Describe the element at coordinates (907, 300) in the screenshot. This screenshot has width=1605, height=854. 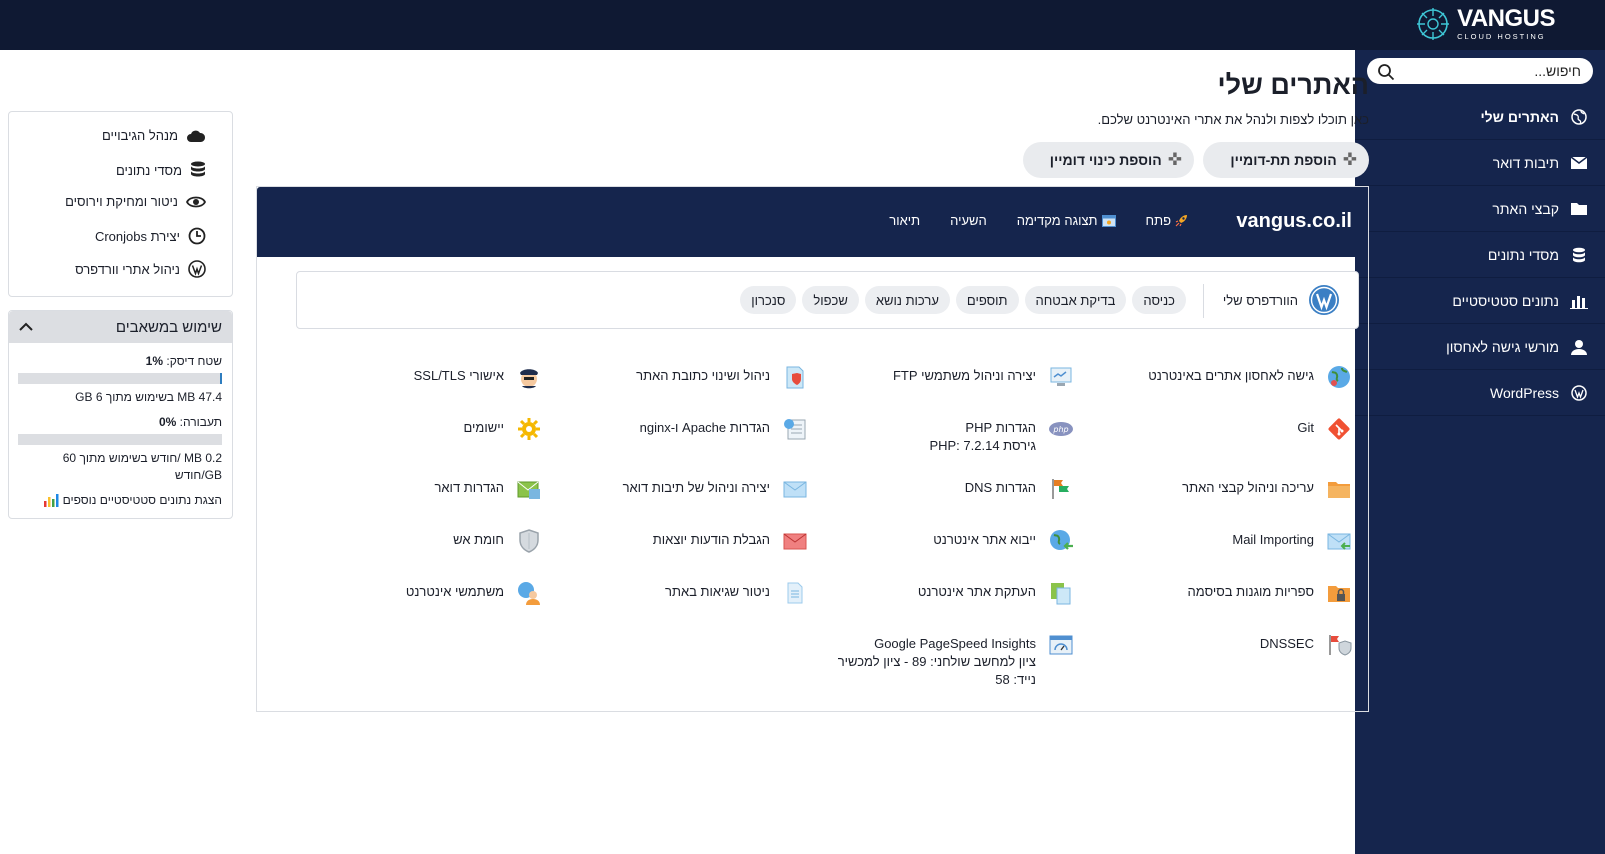
I see `wp-themes-button: ערכות נושא` at that location.